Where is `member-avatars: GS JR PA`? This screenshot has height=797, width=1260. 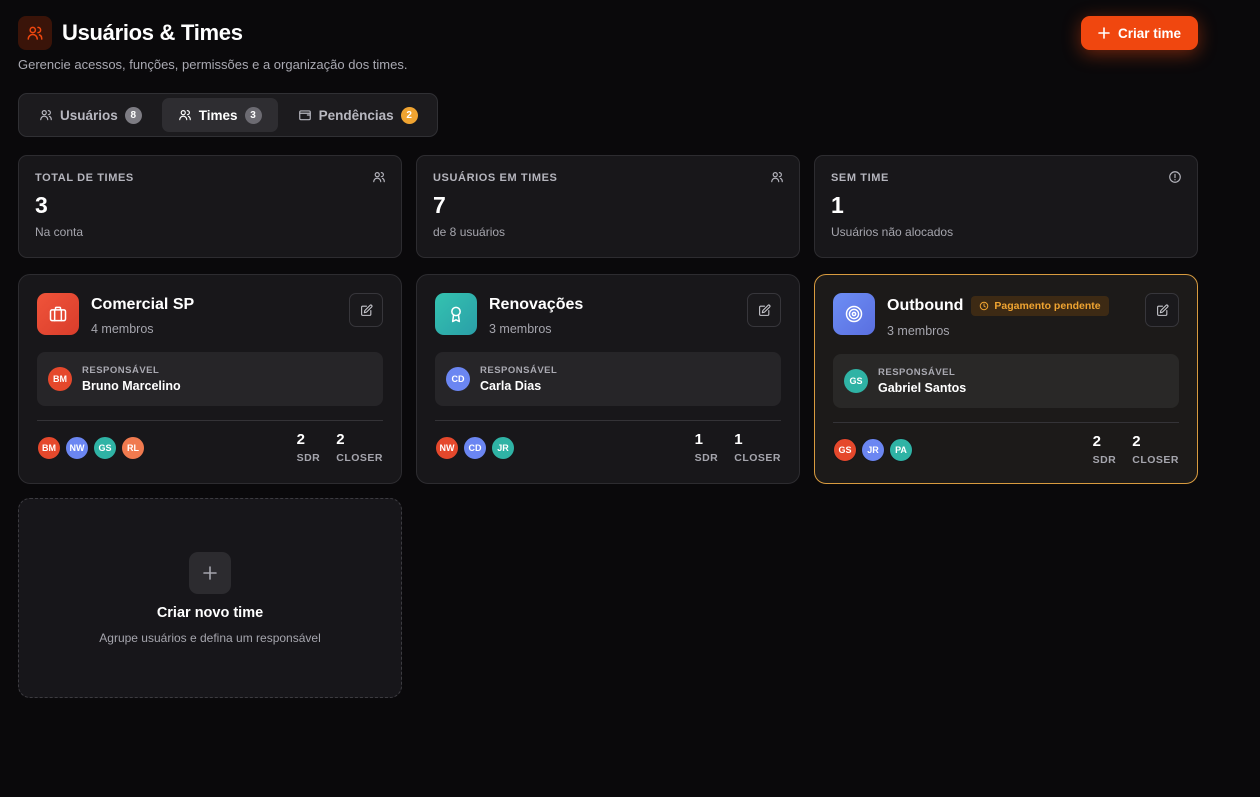 member-avatars: GS JR PA is located at coordinates (873, 449).